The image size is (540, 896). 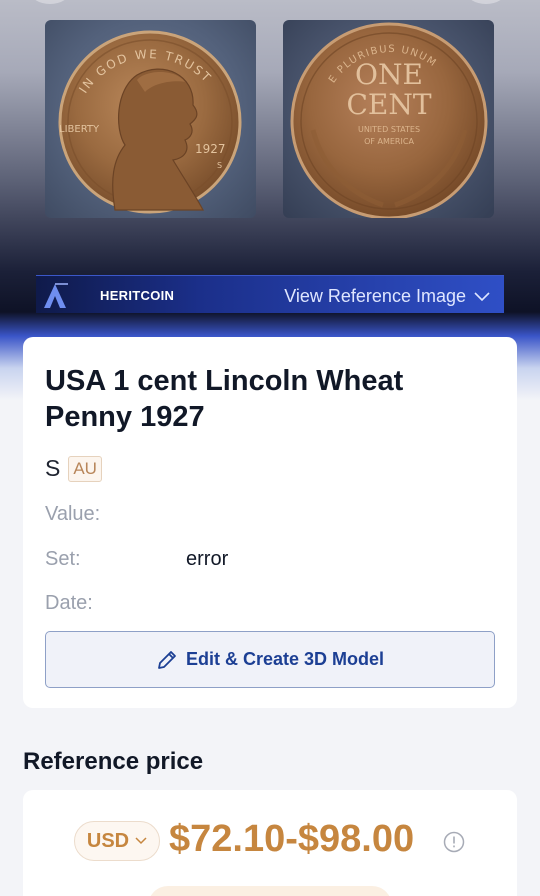 What do you see at coordinates (63, 559) in the screenshot?
I see `set-label: Set:` at bounding box center [63, 559].